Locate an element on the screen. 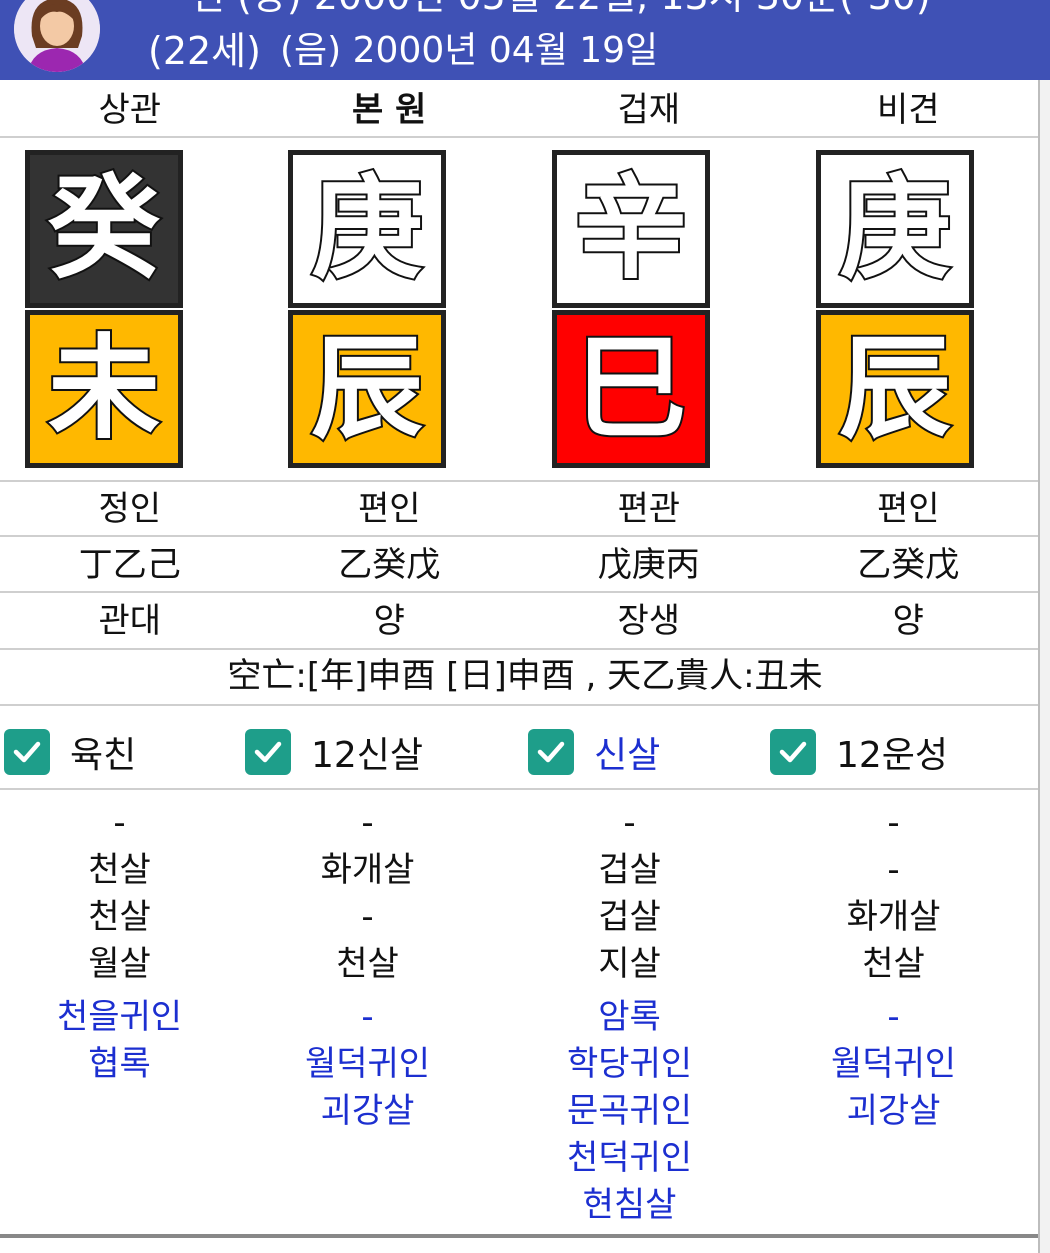 This screenshot has height=1253, width=1050. avatar is located at coordinates (57, 36).